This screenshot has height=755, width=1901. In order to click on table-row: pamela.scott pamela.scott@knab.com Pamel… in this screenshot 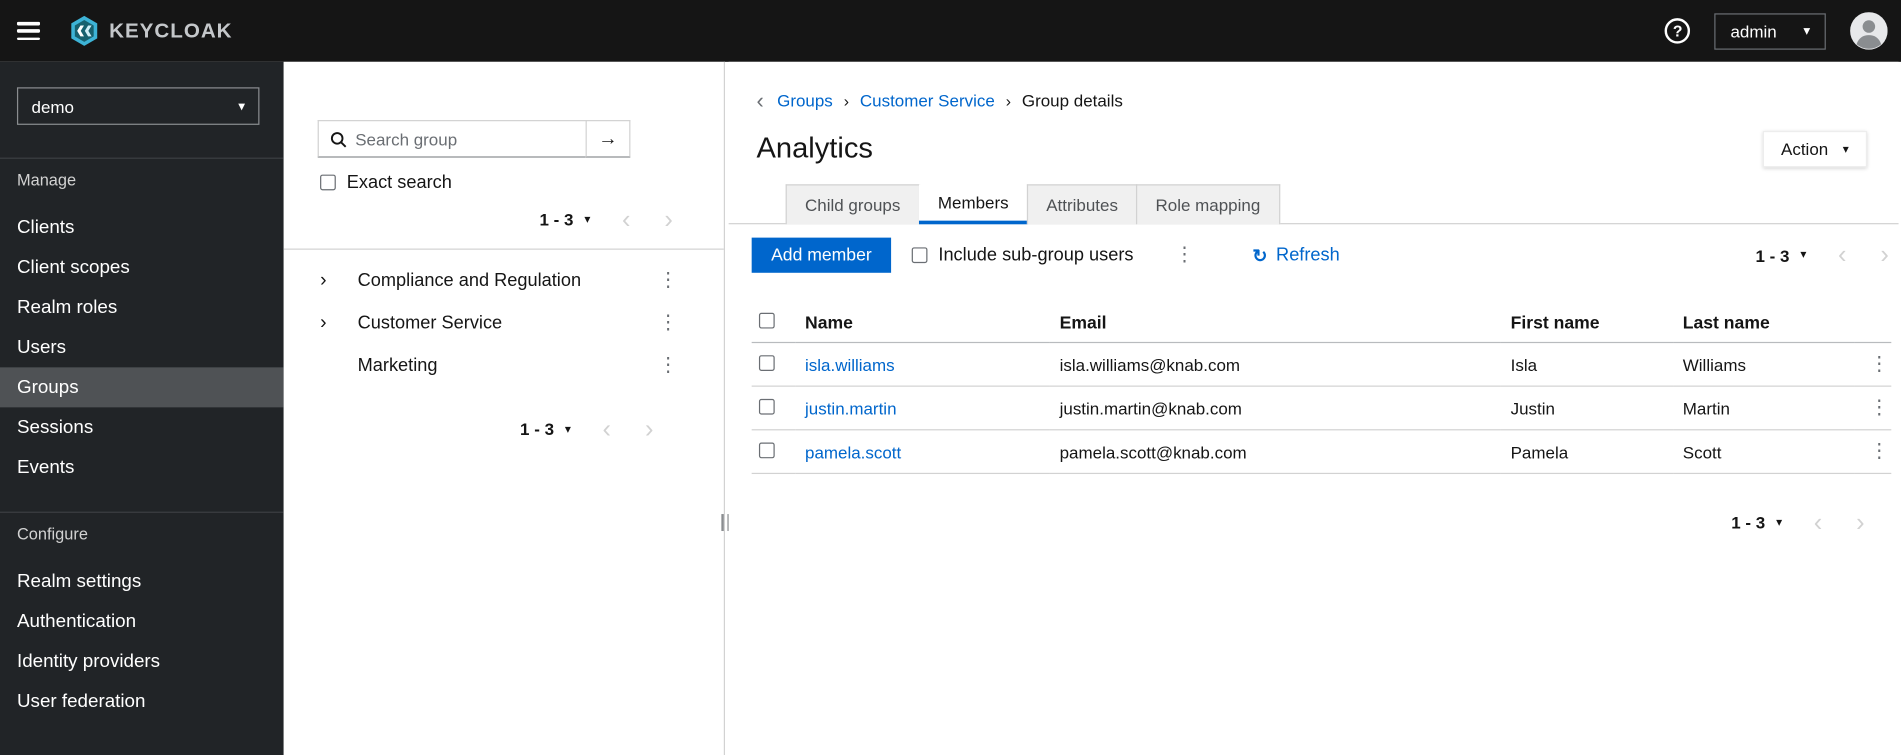, I will do `click(1322, 452)`.